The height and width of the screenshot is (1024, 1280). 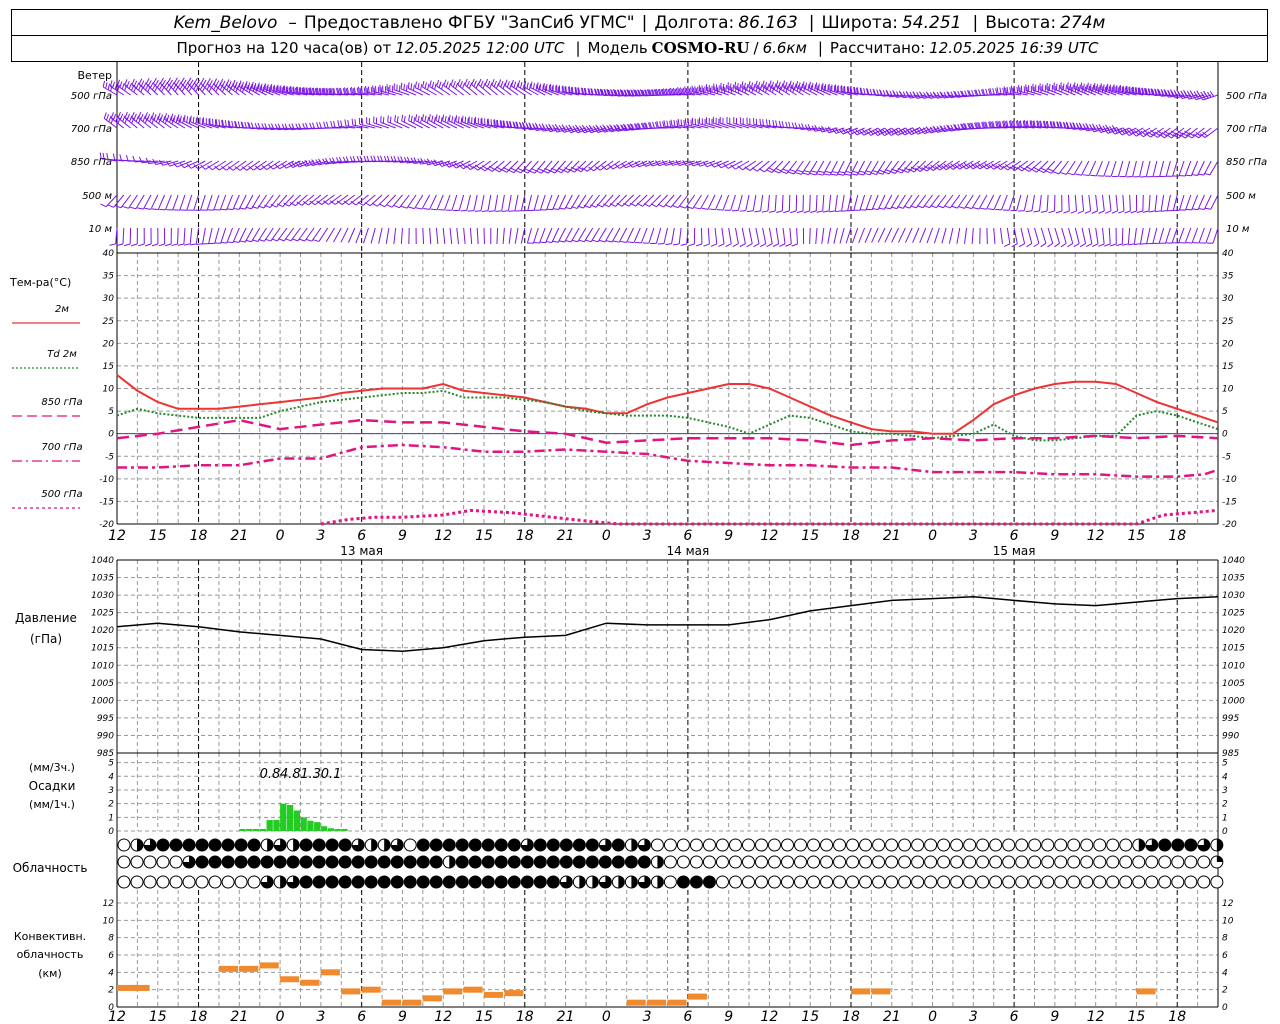 What do you see at coordinates (105, 736) in the screenshot?
I see `pressure-ytick-left: 990` at bounding box center [105, 736].